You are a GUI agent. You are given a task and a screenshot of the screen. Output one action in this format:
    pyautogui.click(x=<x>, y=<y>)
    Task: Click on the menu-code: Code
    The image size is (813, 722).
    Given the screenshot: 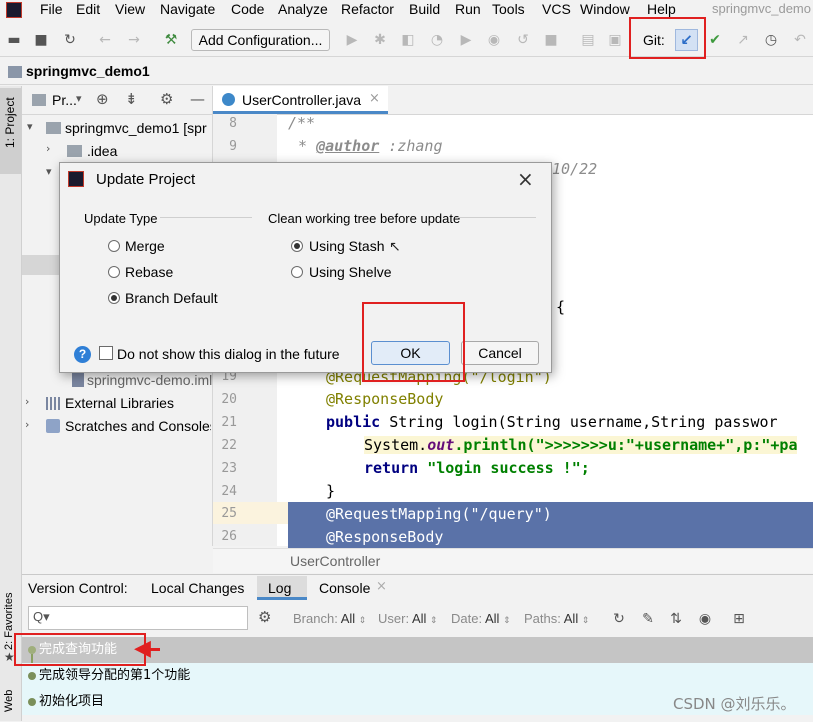 What is the action you would take?
    pyautogui.click(x=247, y=11)
    